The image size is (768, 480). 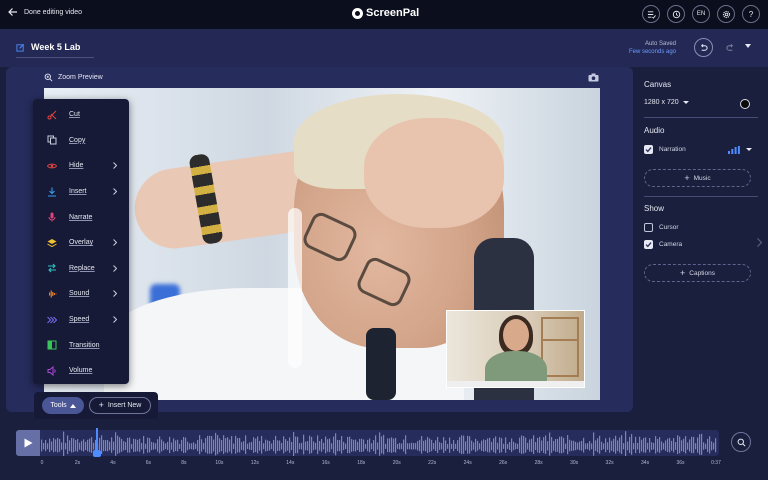 What do you see at coordinates (748, 46) in the screenshot?
I see `more-options-caret` at bounding box center [748, 46].